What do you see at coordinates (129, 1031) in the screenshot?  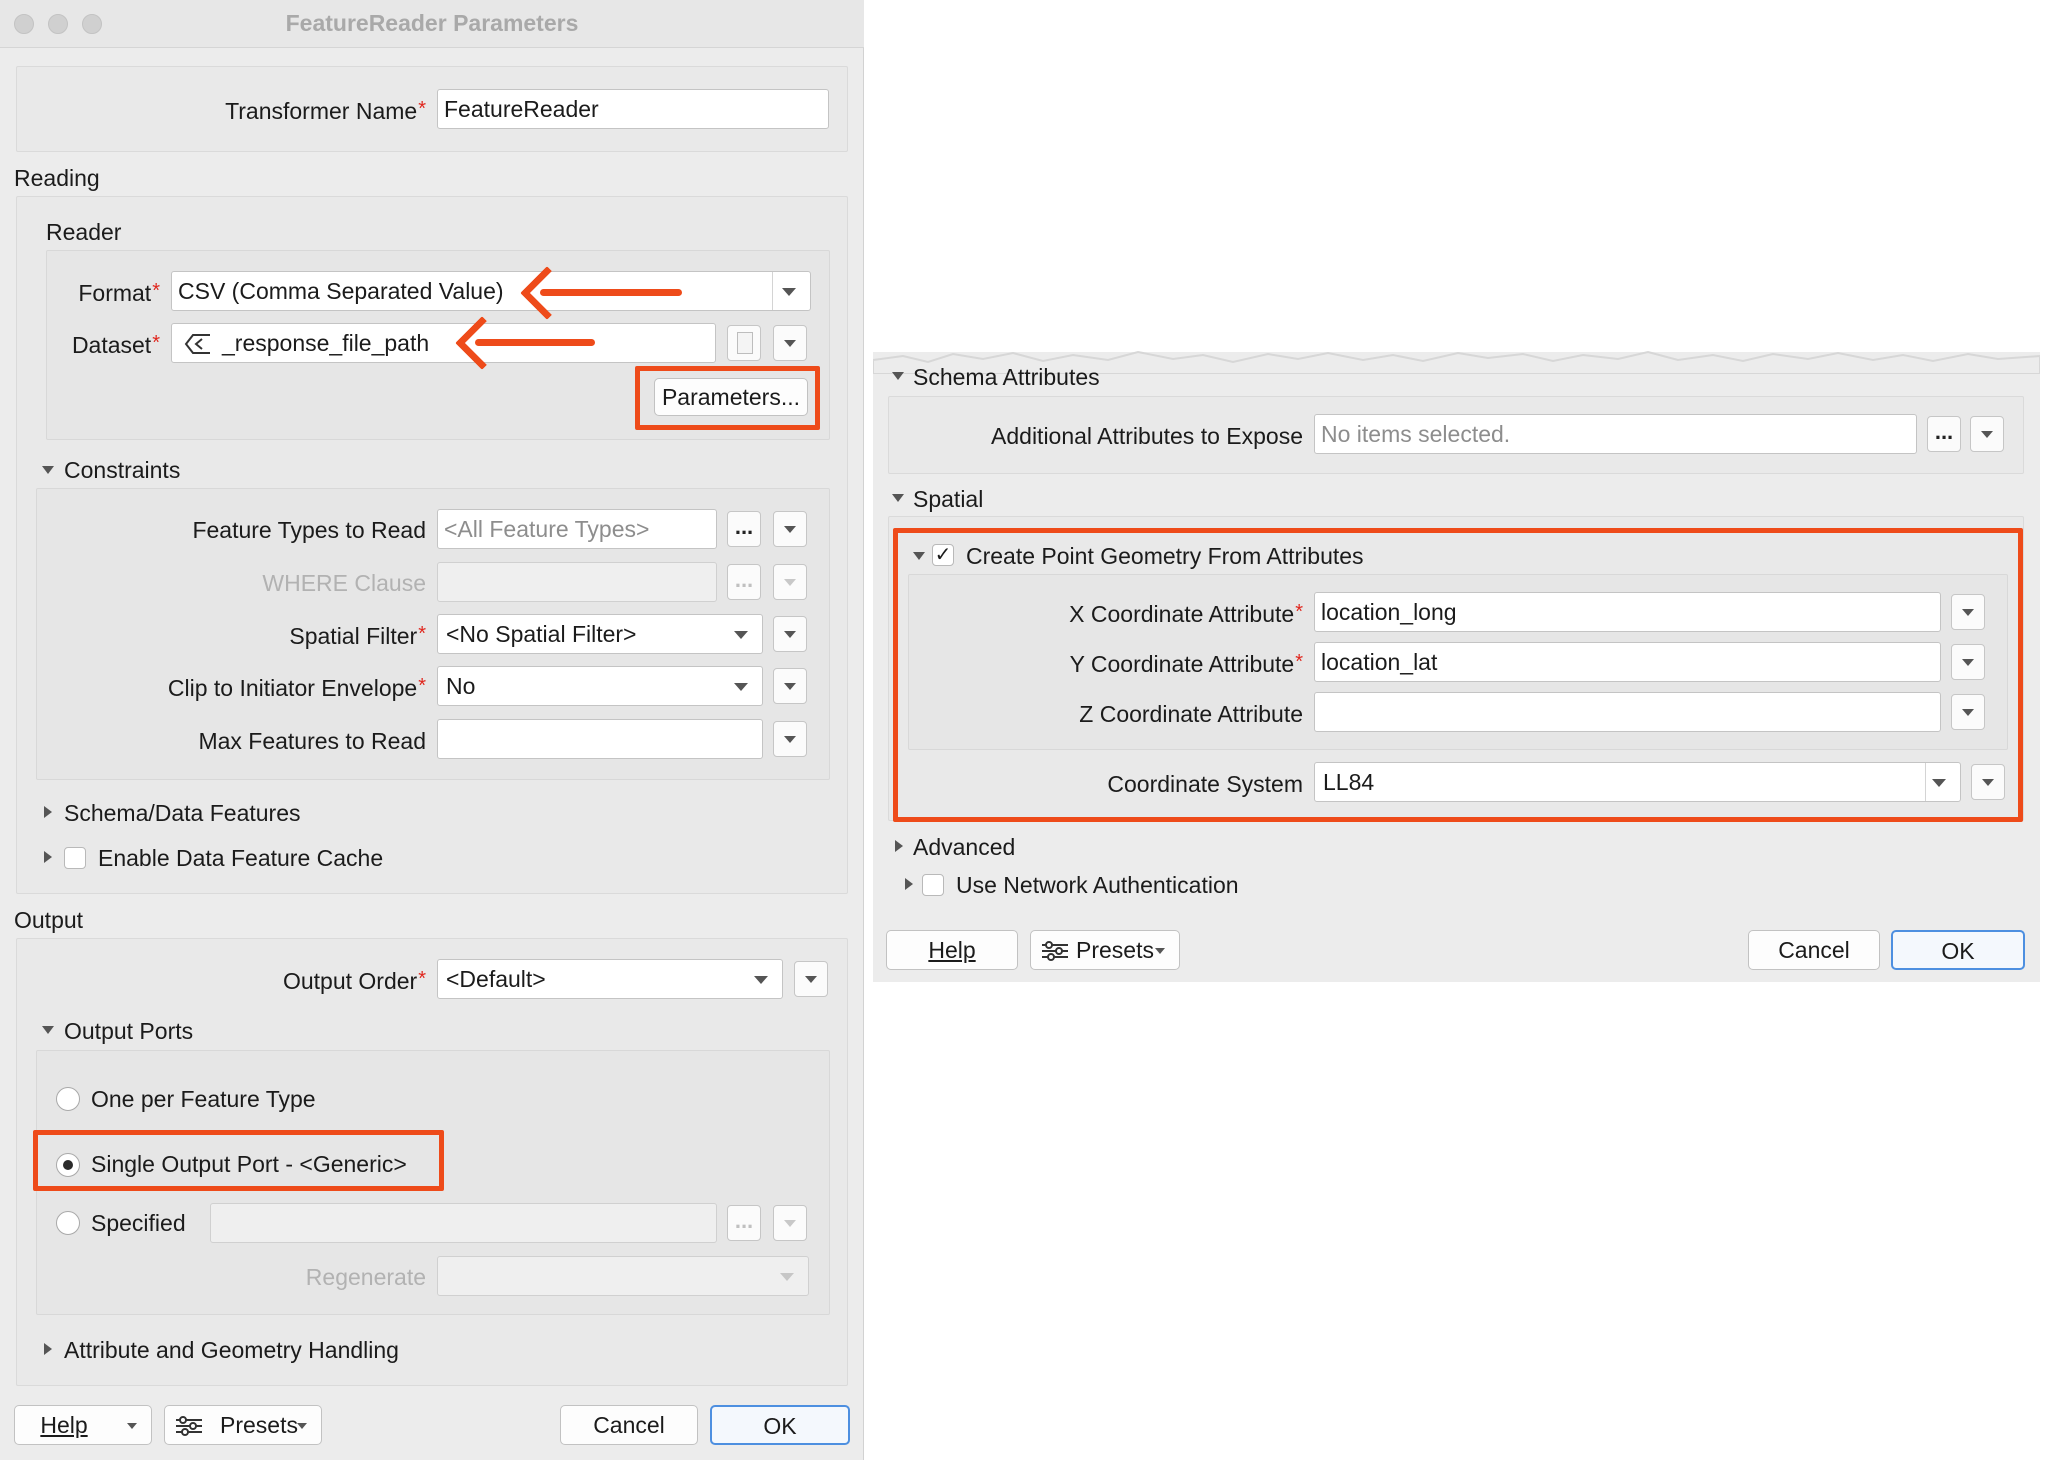 I see `output-ports-label: Output Ports` at bounding box center [129, 1031].